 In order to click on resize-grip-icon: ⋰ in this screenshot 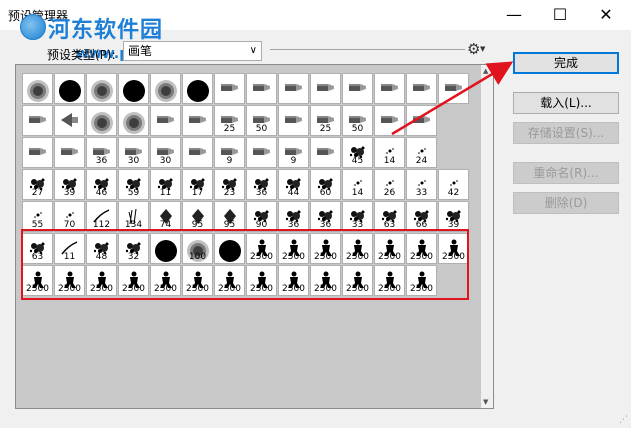, I will do `click(623, 420)`.